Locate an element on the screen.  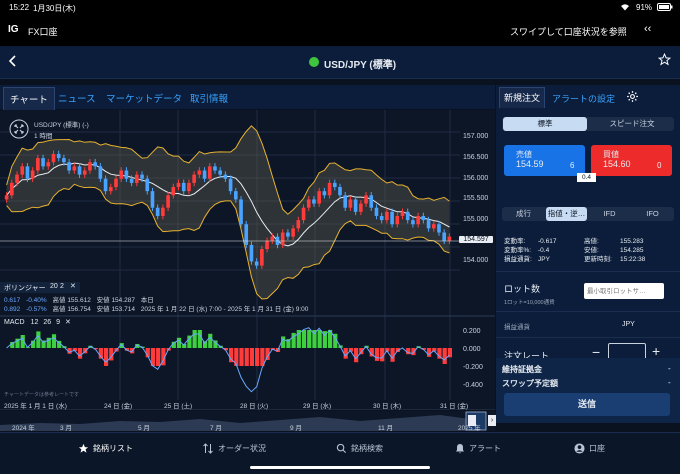
stat-value: 15:22:38 is located at coordinates (633, 259).